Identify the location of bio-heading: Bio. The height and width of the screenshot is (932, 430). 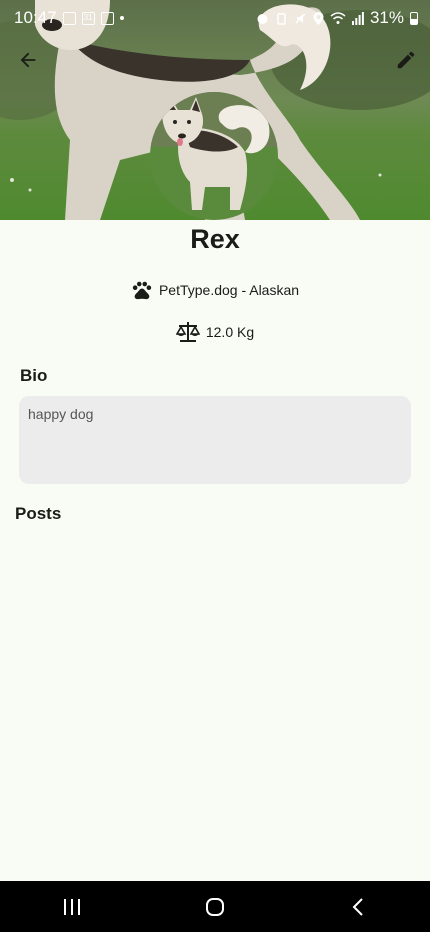
(34, 375).